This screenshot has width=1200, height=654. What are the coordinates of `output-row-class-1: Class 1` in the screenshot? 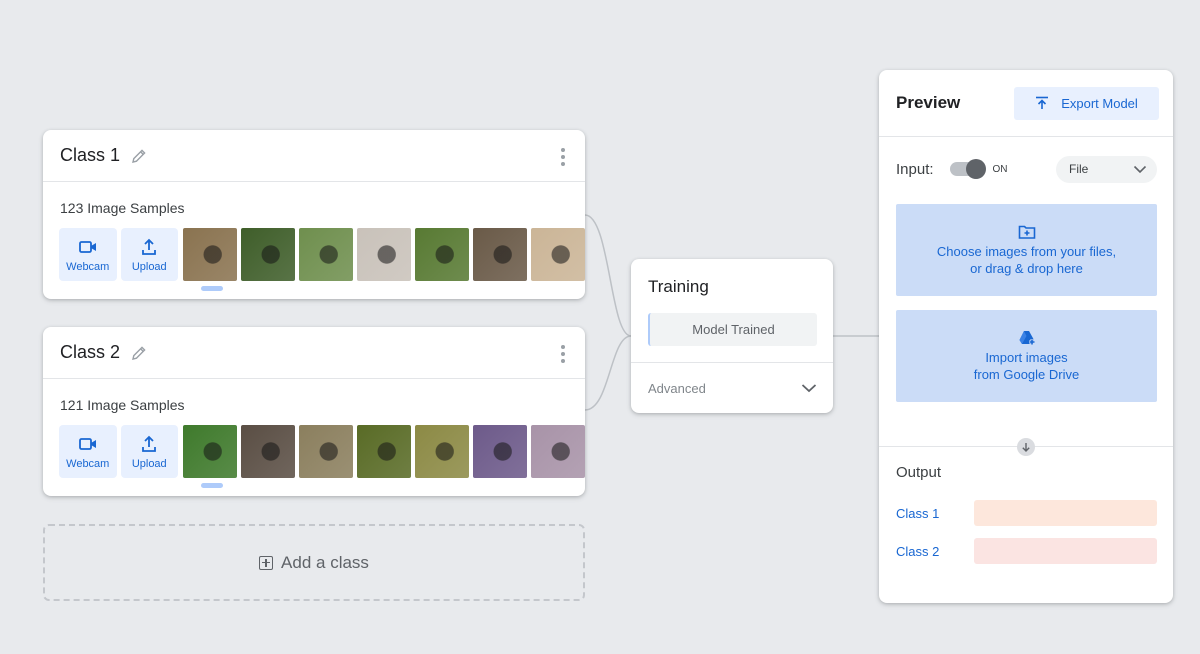 It's located at (1026, 513).